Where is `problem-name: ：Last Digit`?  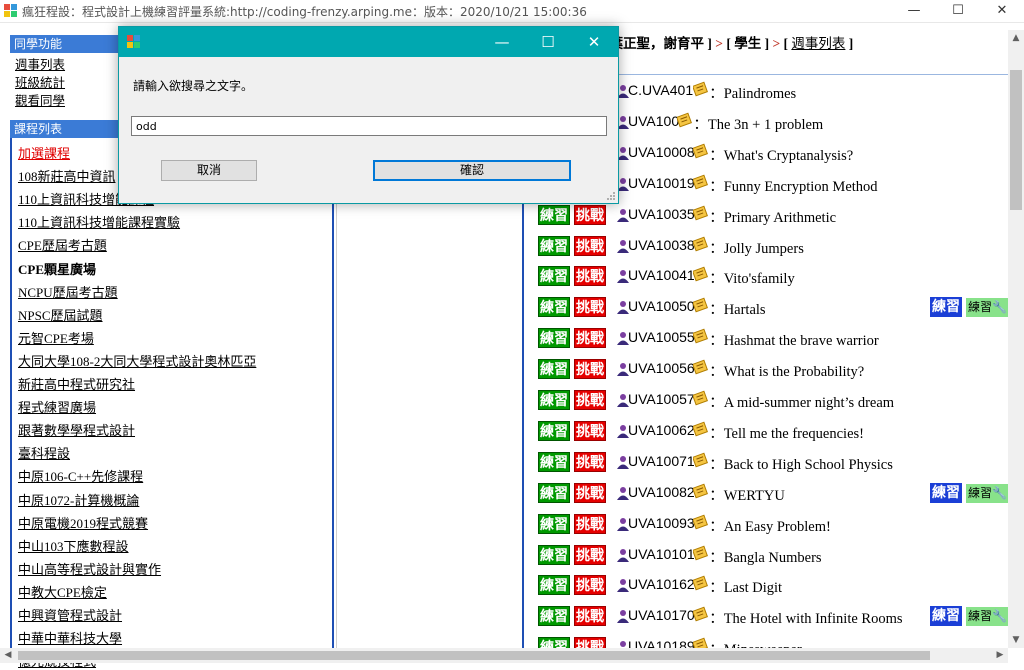
problem-name: ：Last Digit is located at coordinates (745, 586).